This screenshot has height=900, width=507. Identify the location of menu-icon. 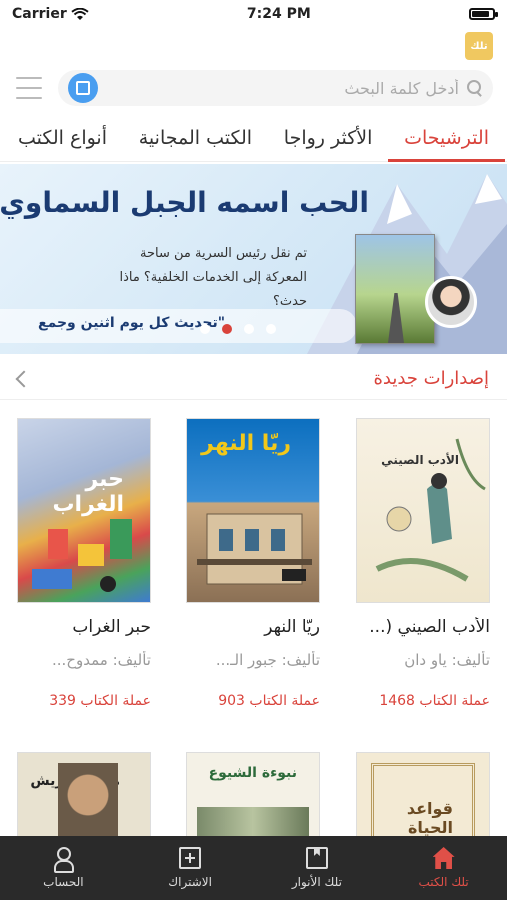
(29, 88).